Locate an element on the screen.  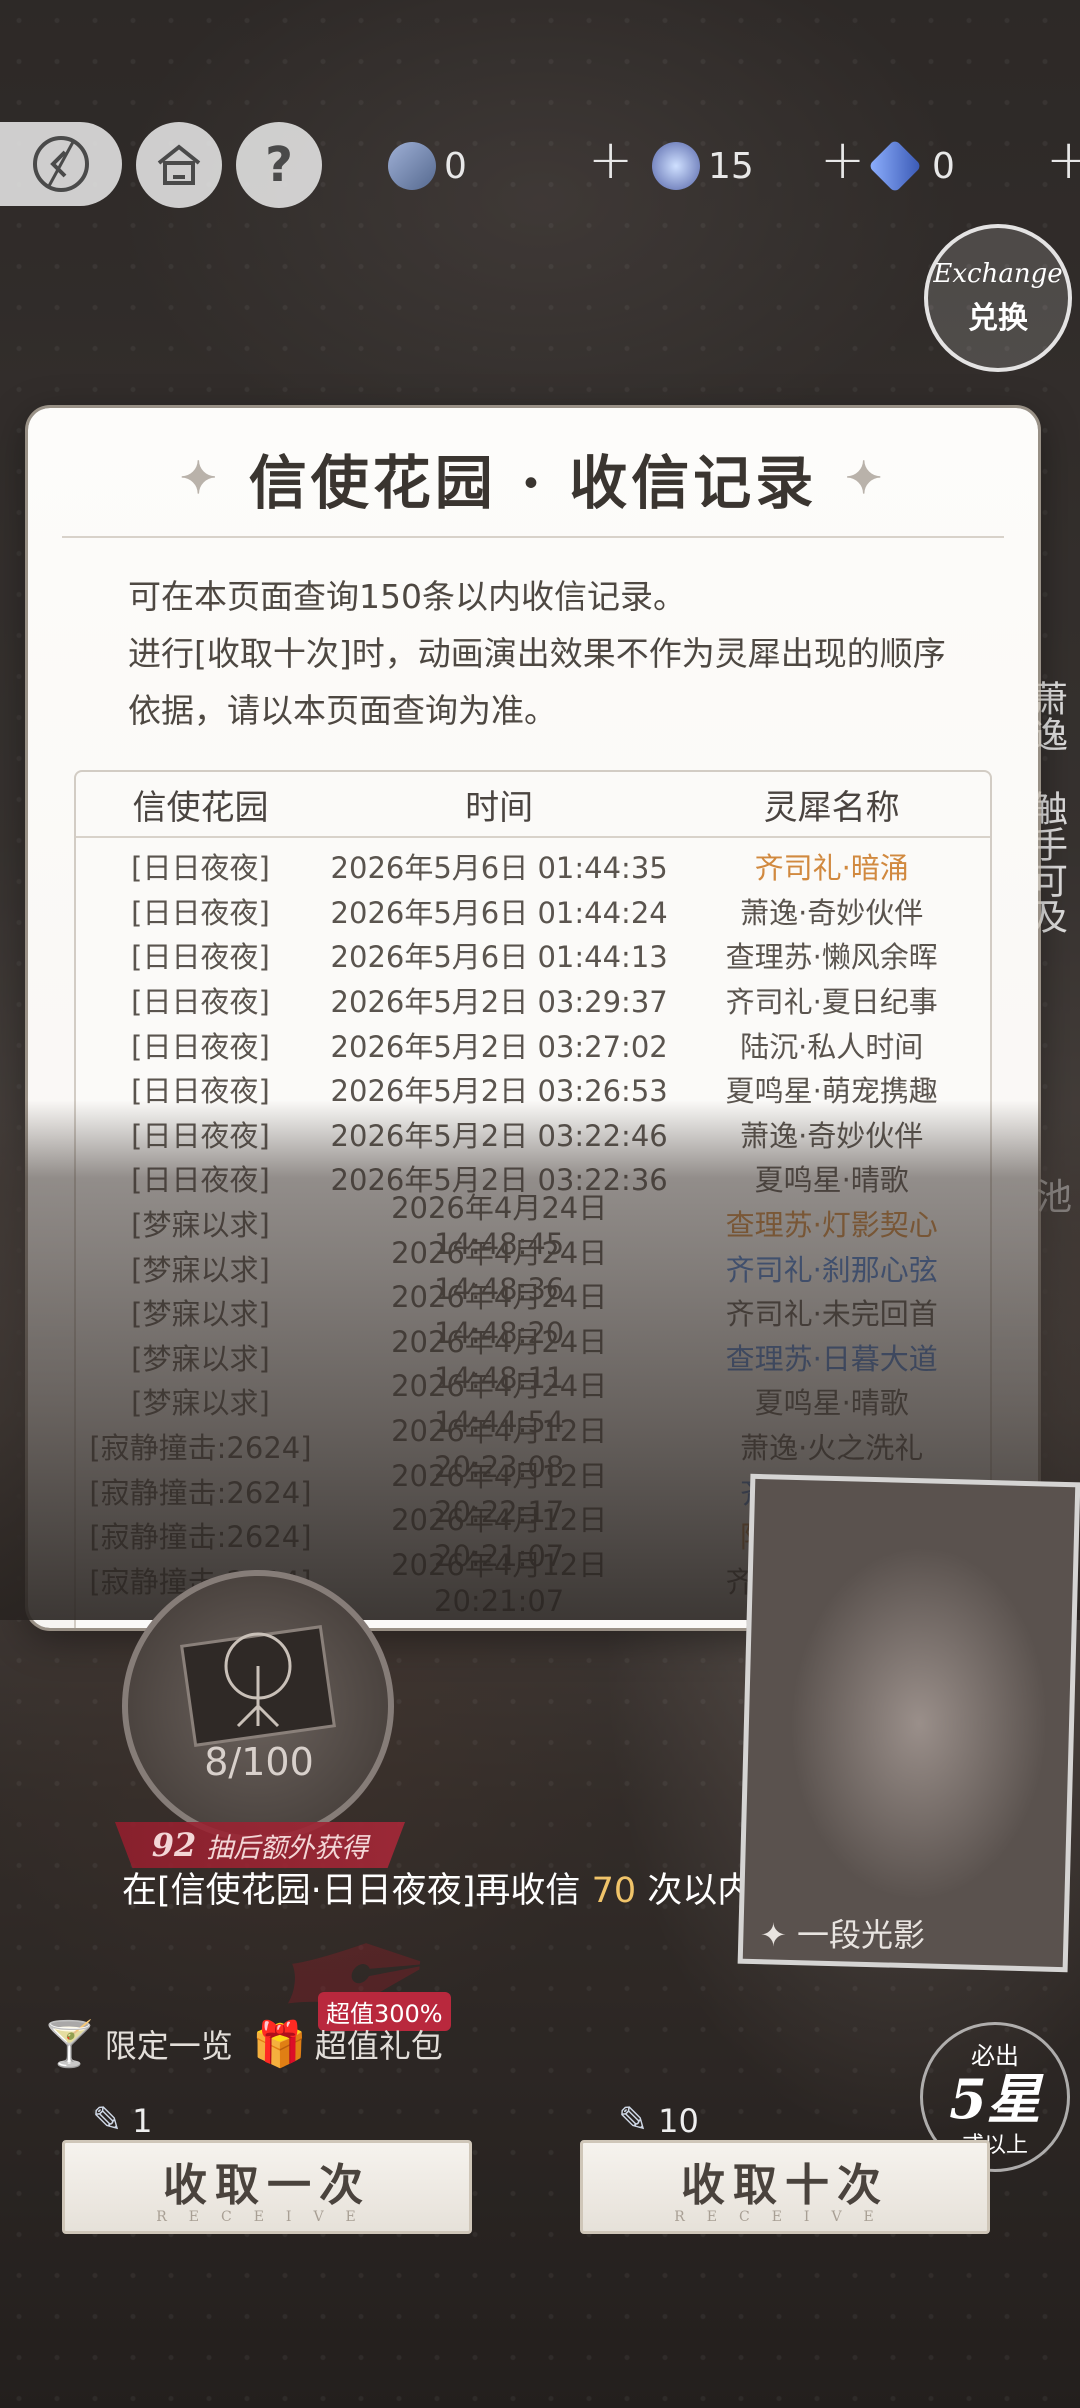
receive-ten-button: 收取十次 RECEIVE is located at coordinates (785, 2187).